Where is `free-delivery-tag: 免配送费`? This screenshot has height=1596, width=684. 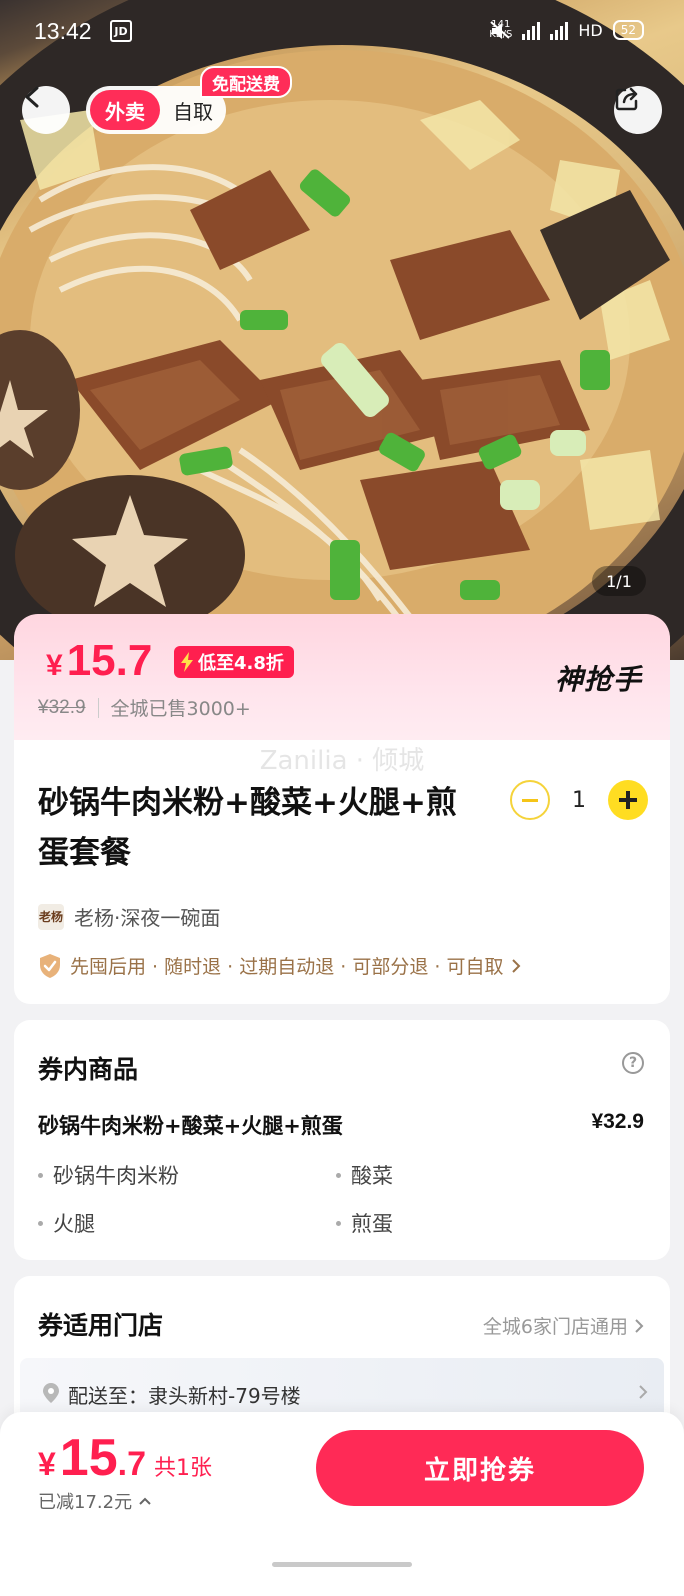 free-delivery-tag: 免配送费 is located at coordinates (246, 82).